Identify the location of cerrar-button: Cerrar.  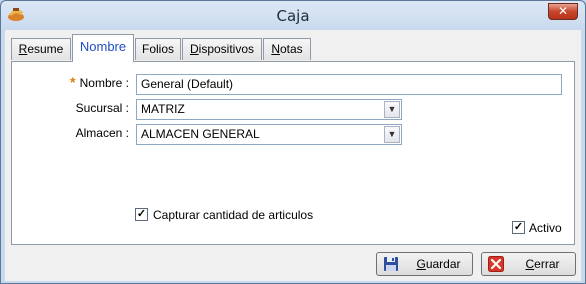
(528, 264).